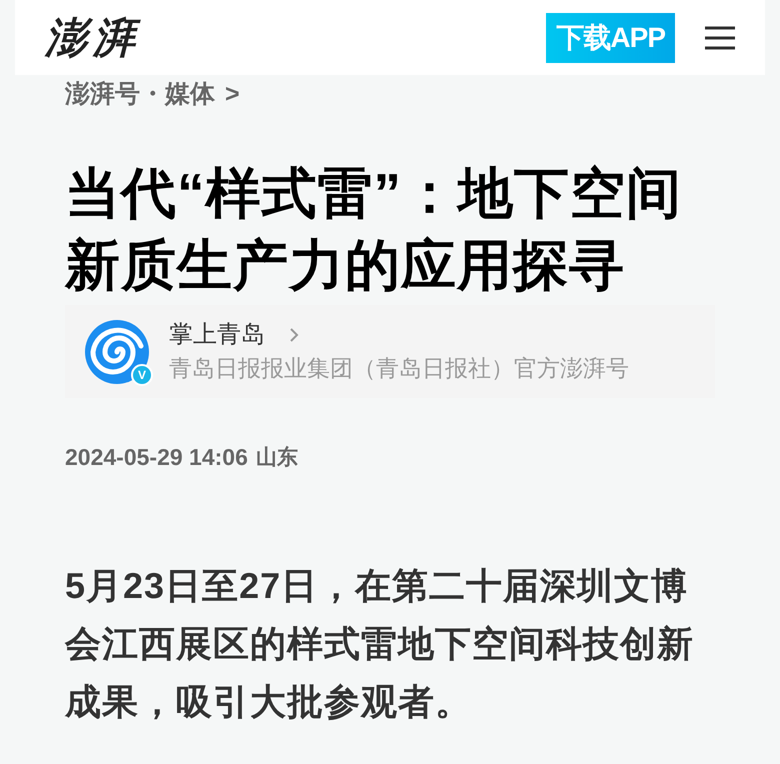  Describe the element at coordinates (374, 229) in the screenshot. I see `article-title: 当代“样式雷”：地下空间新质生产力的应用探寻` at that location.